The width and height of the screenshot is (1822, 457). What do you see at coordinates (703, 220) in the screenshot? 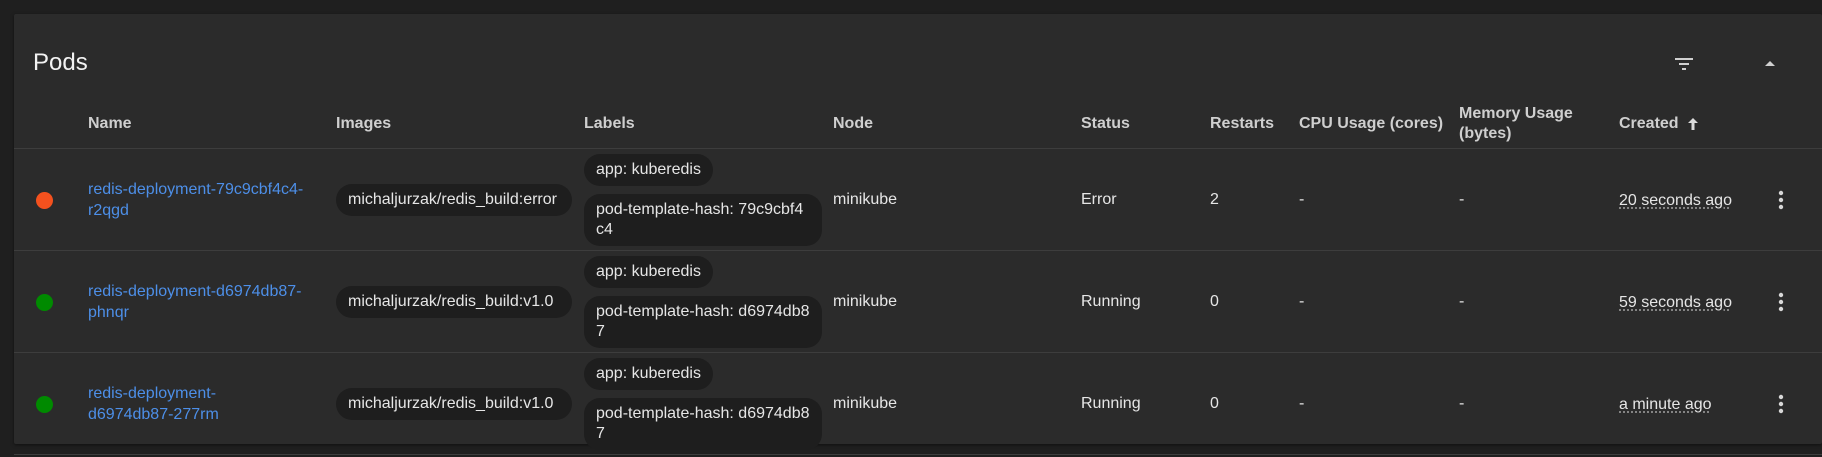
I see `label-chip: pod-template-hash: 79c9cbf4c4` at bounding box center [703, 220].